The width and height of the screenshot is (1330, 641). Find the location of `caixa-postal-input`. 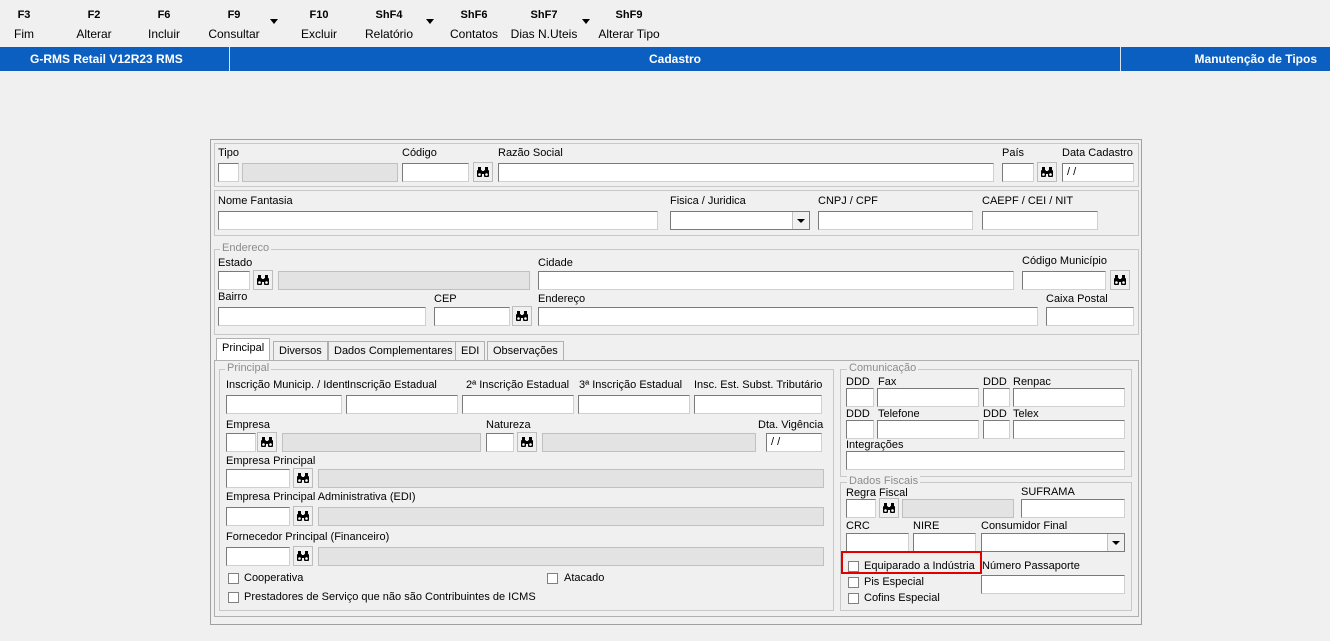

caixa-postal-input is located at coordinates (1090, 316).